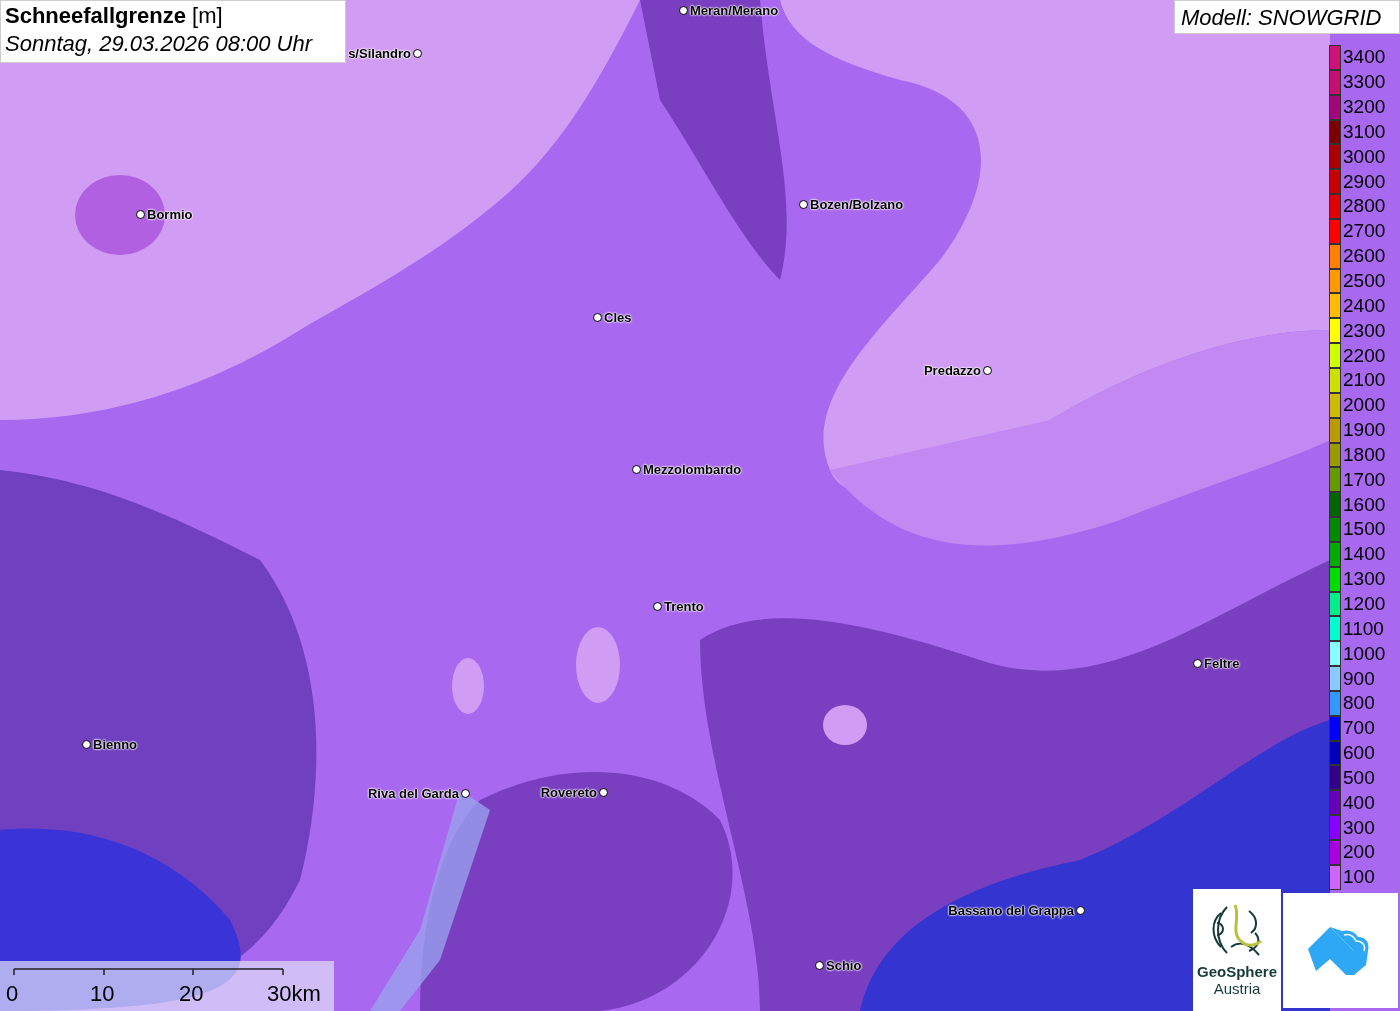 The image size is (1400, 1011). Describe the element at coordinates (1364, 131) in the screenshot. I see `legend-label: 3100` at that location.